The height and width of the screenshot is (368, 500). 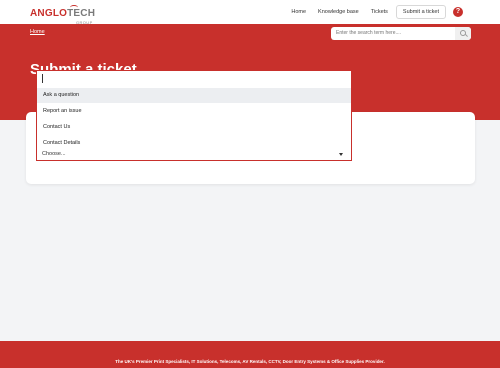 What do you see at coordinates (194, 79) in the screenshot?
I see `dropdown-search-input` at bounding box center [194, 79].